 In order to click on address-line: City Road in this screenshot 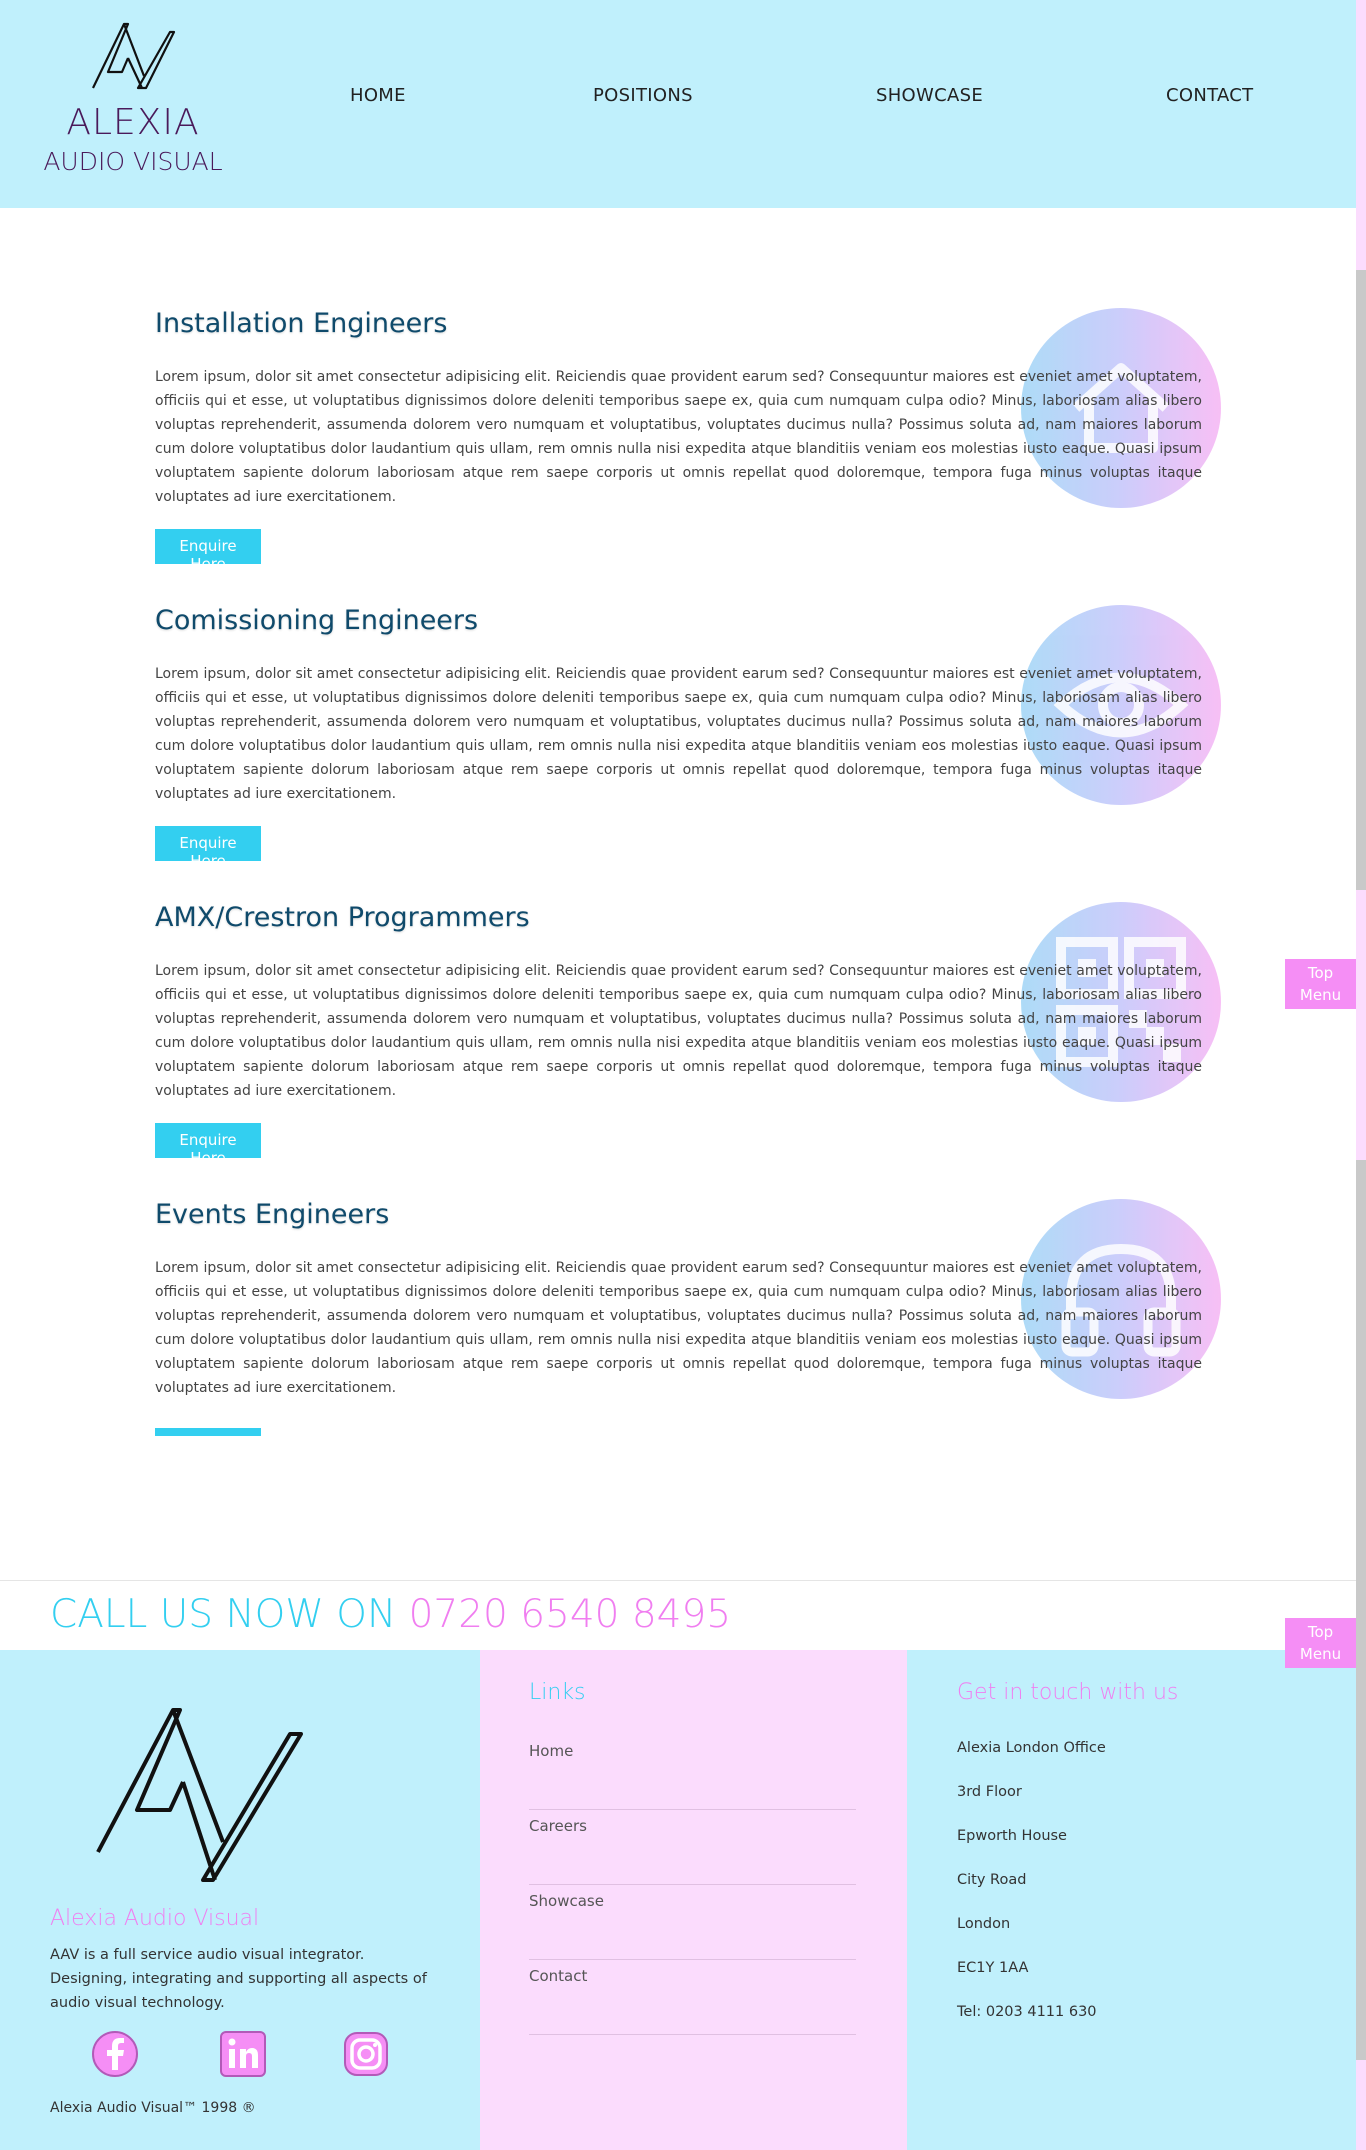, I will do `click(992, 1880)`.